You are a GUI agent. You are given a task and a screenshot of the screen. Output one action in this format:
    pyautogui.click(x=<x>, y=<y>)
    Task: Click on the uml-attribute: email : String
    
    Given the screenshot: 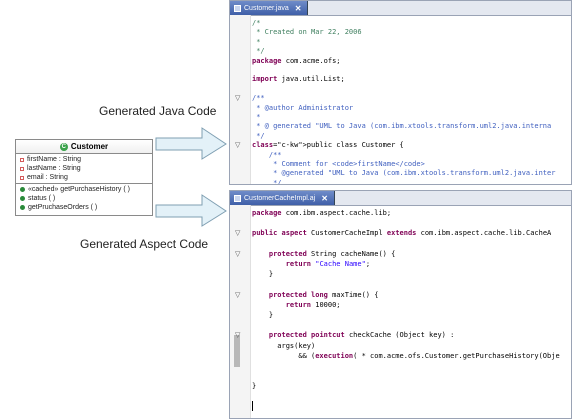 What is the action you would take?
    pyautogui.click(x=84, y=177)
    